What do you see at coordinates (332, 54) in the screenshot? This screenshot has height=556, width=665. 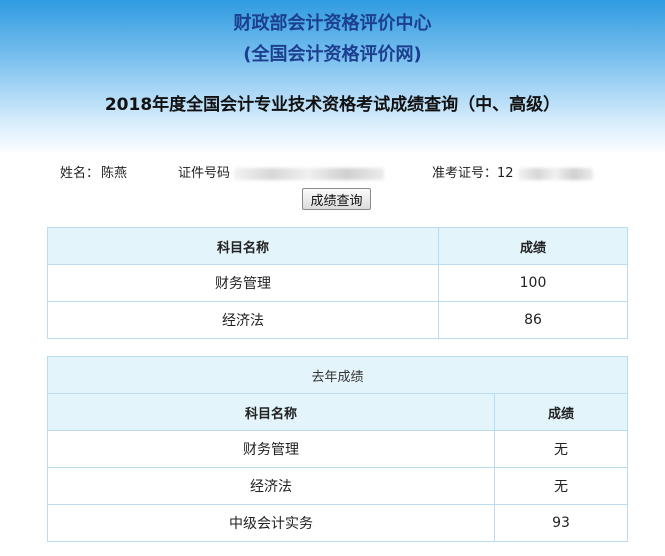 I see `org-site-name: (全国会计资格评价网)` at bounding box center [332, 54].